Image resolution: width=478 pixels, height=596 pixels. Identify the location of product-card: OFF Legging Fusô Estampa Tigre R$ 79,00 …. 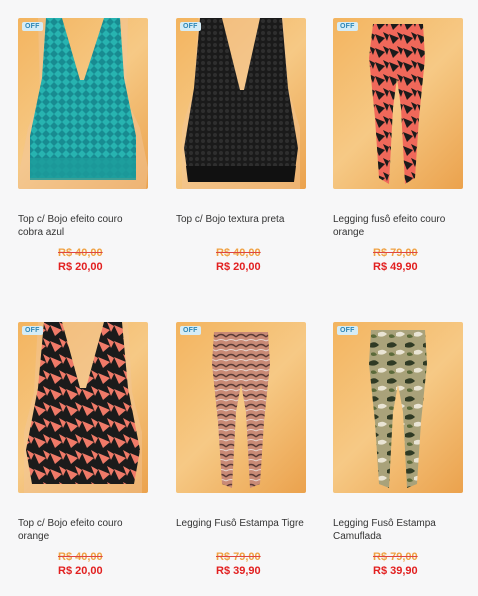
(241, 450).